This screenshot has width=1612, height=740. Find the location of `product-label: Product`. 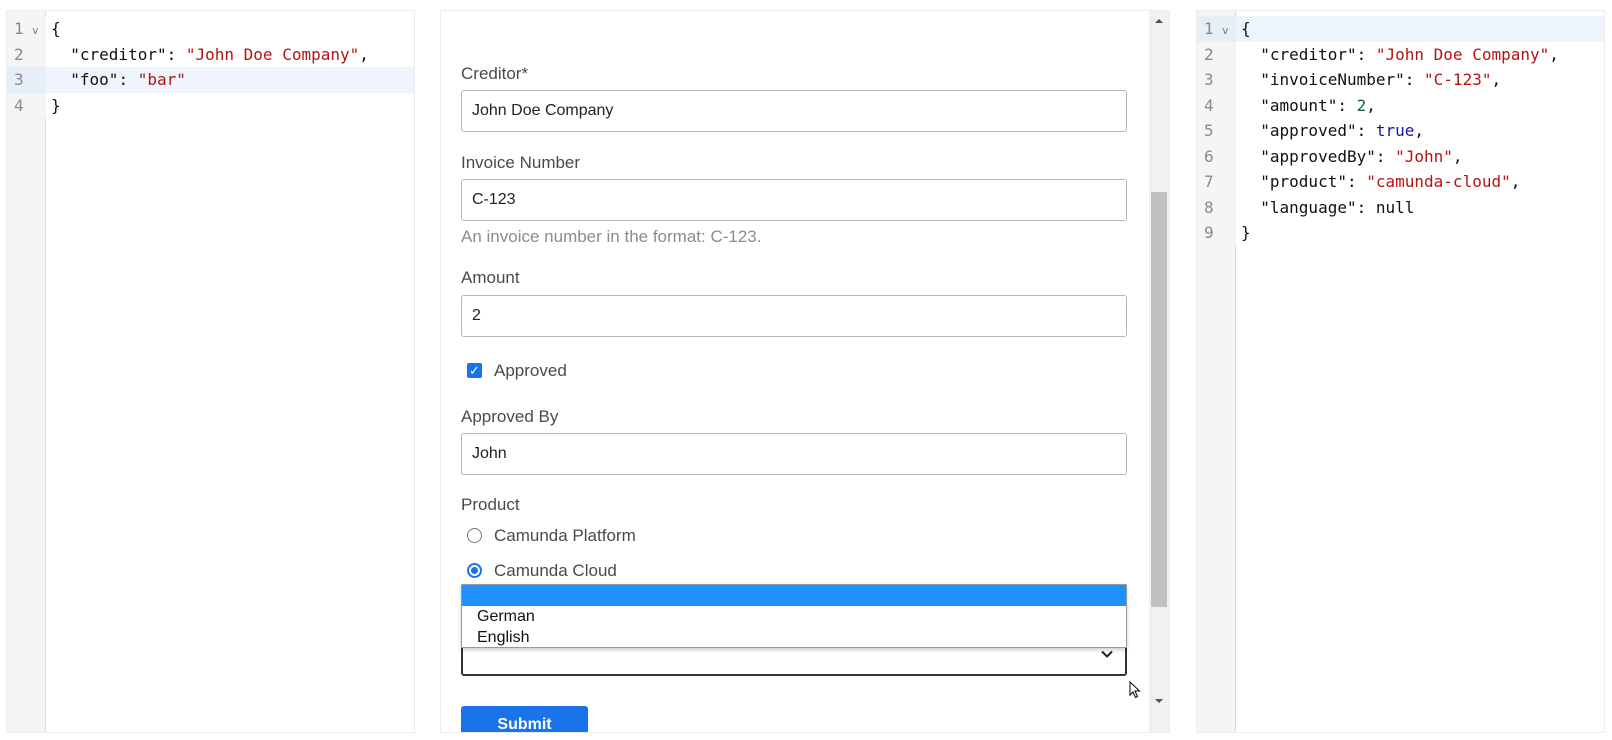

product-label: Product is located at coordinates (490, 504).